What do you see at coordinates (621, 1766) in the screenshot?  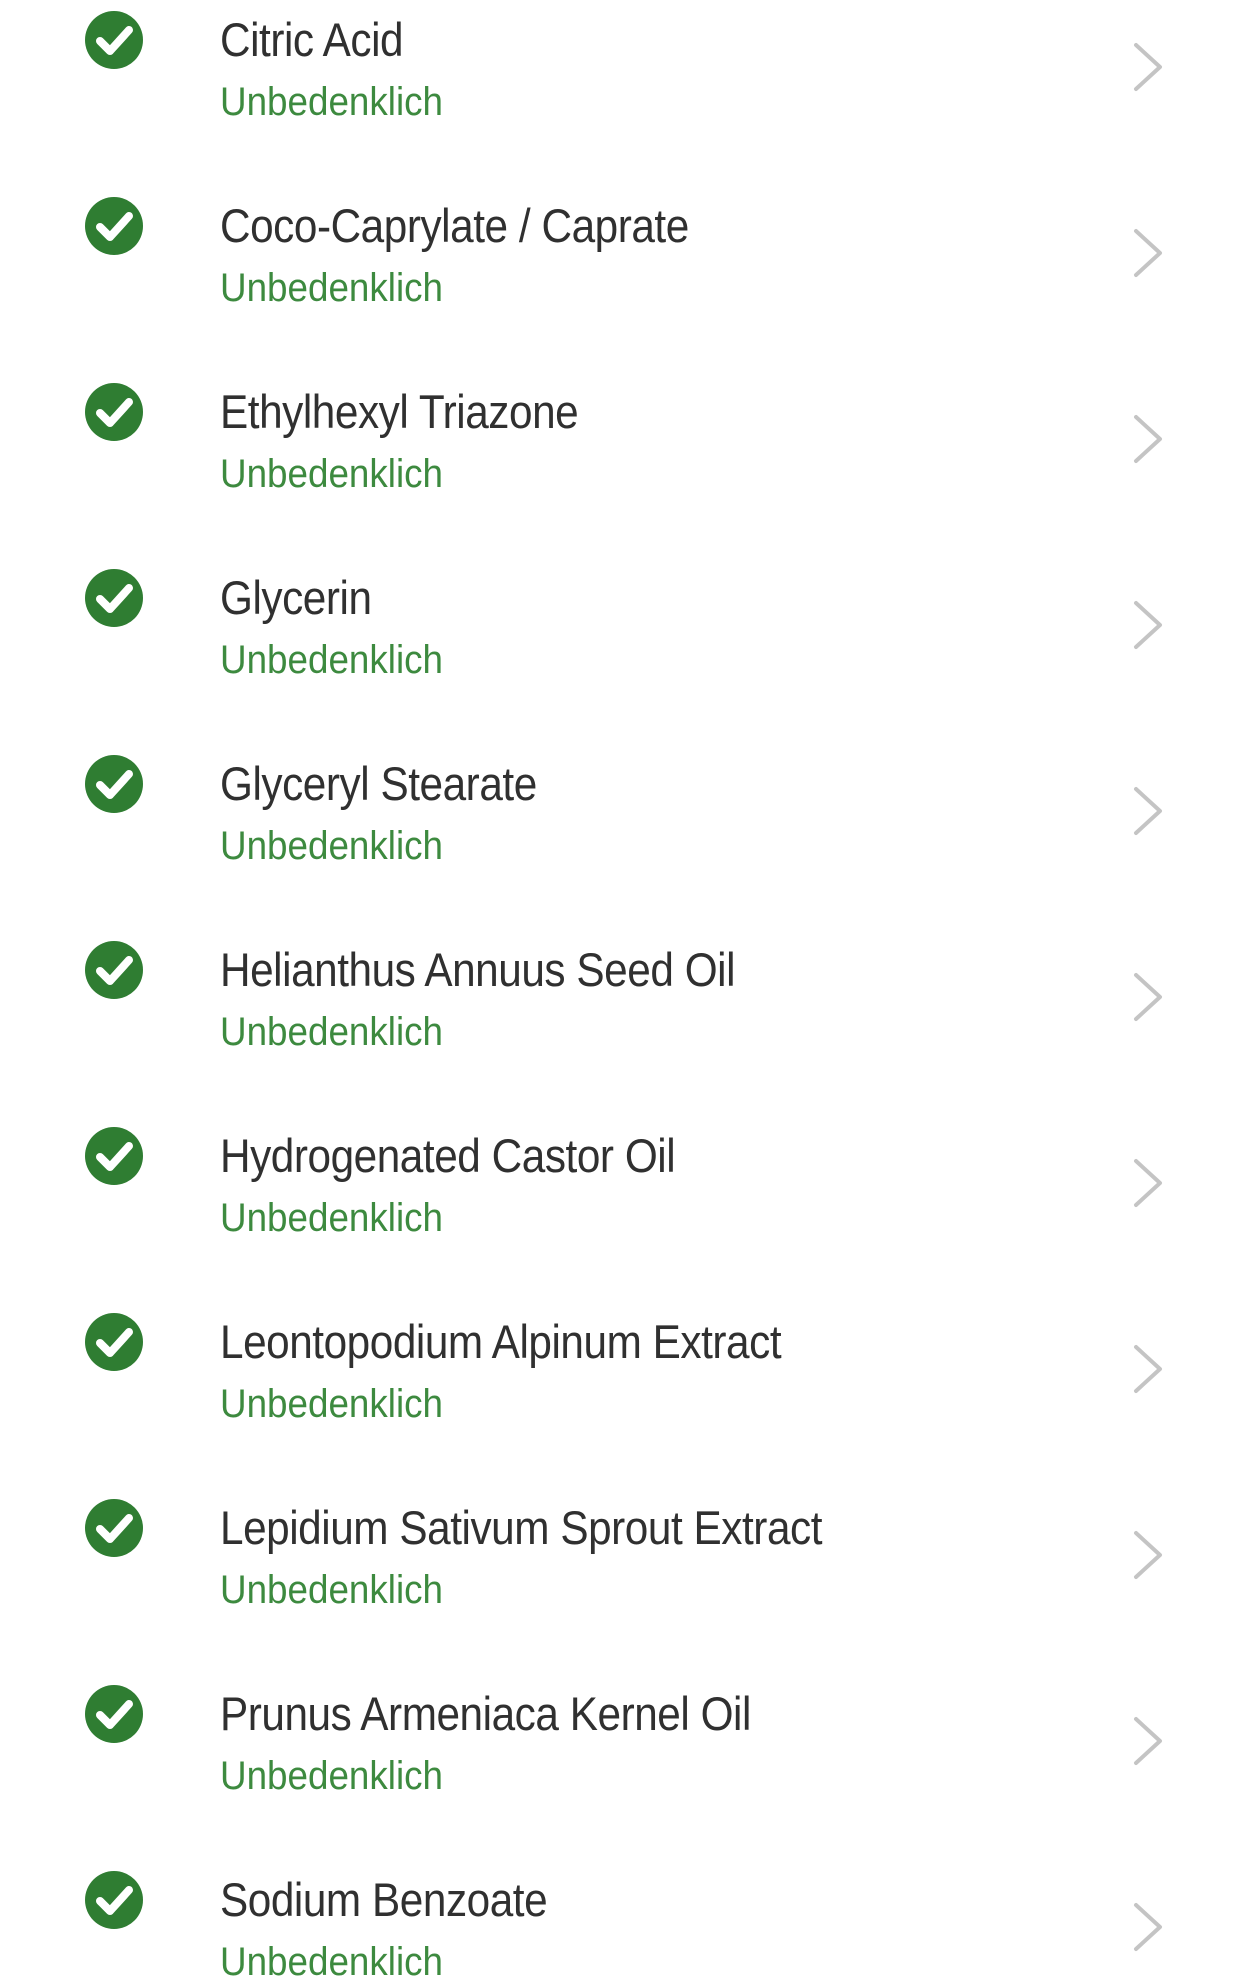 I see `list-item: Prunus Armeniaca Kernel Oil Unbedenklich` at bounding box center [621, 1766].